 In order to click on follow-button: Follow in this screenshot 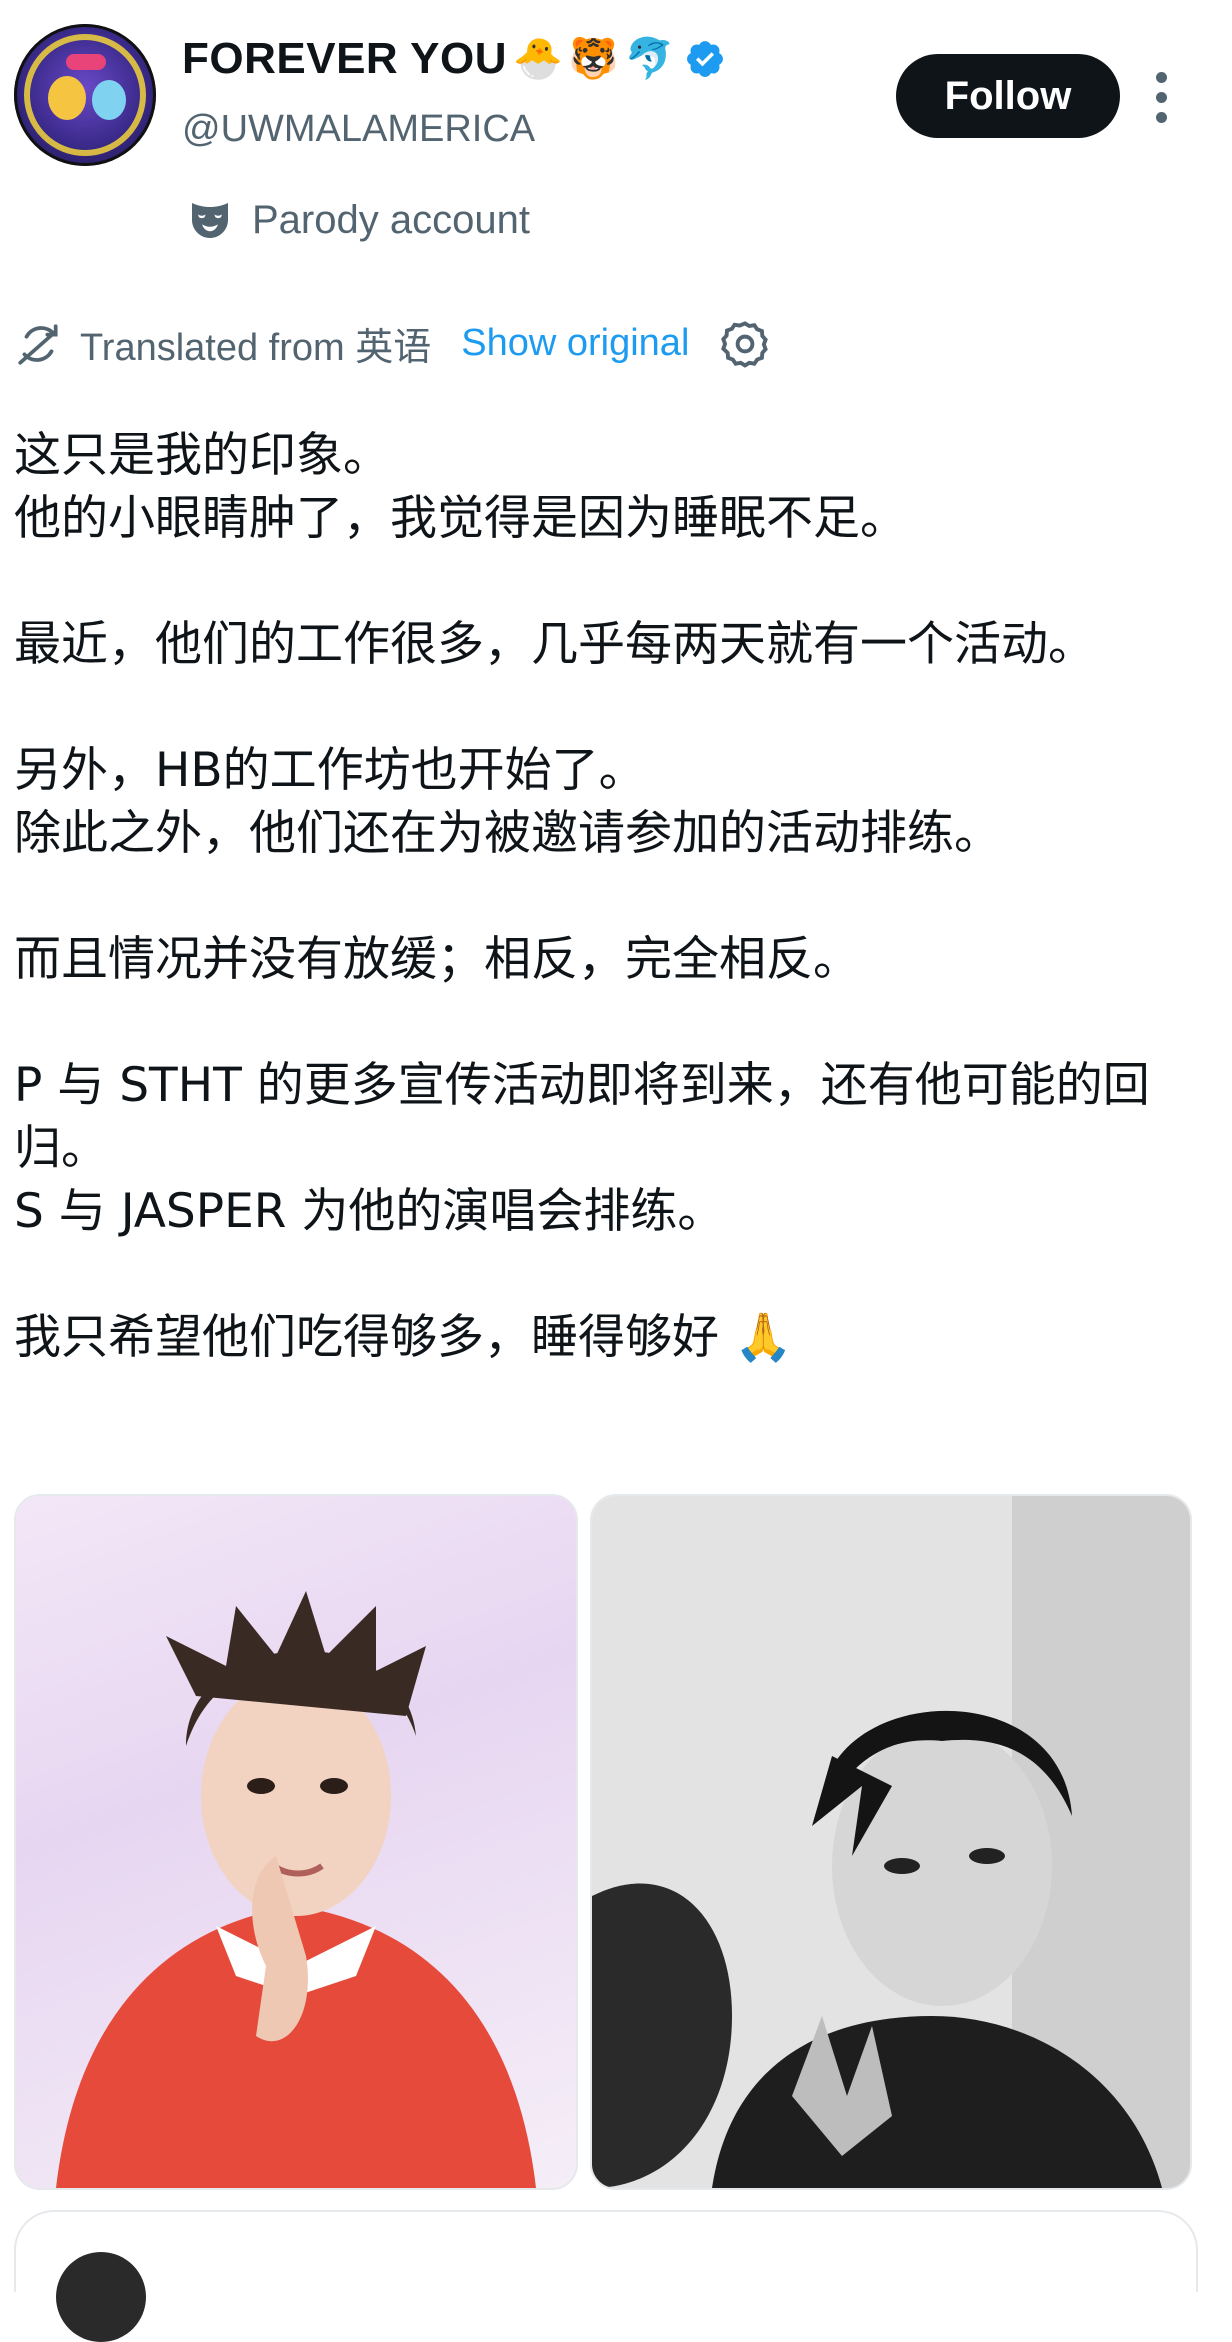, I will do `click(1008, 96)`.